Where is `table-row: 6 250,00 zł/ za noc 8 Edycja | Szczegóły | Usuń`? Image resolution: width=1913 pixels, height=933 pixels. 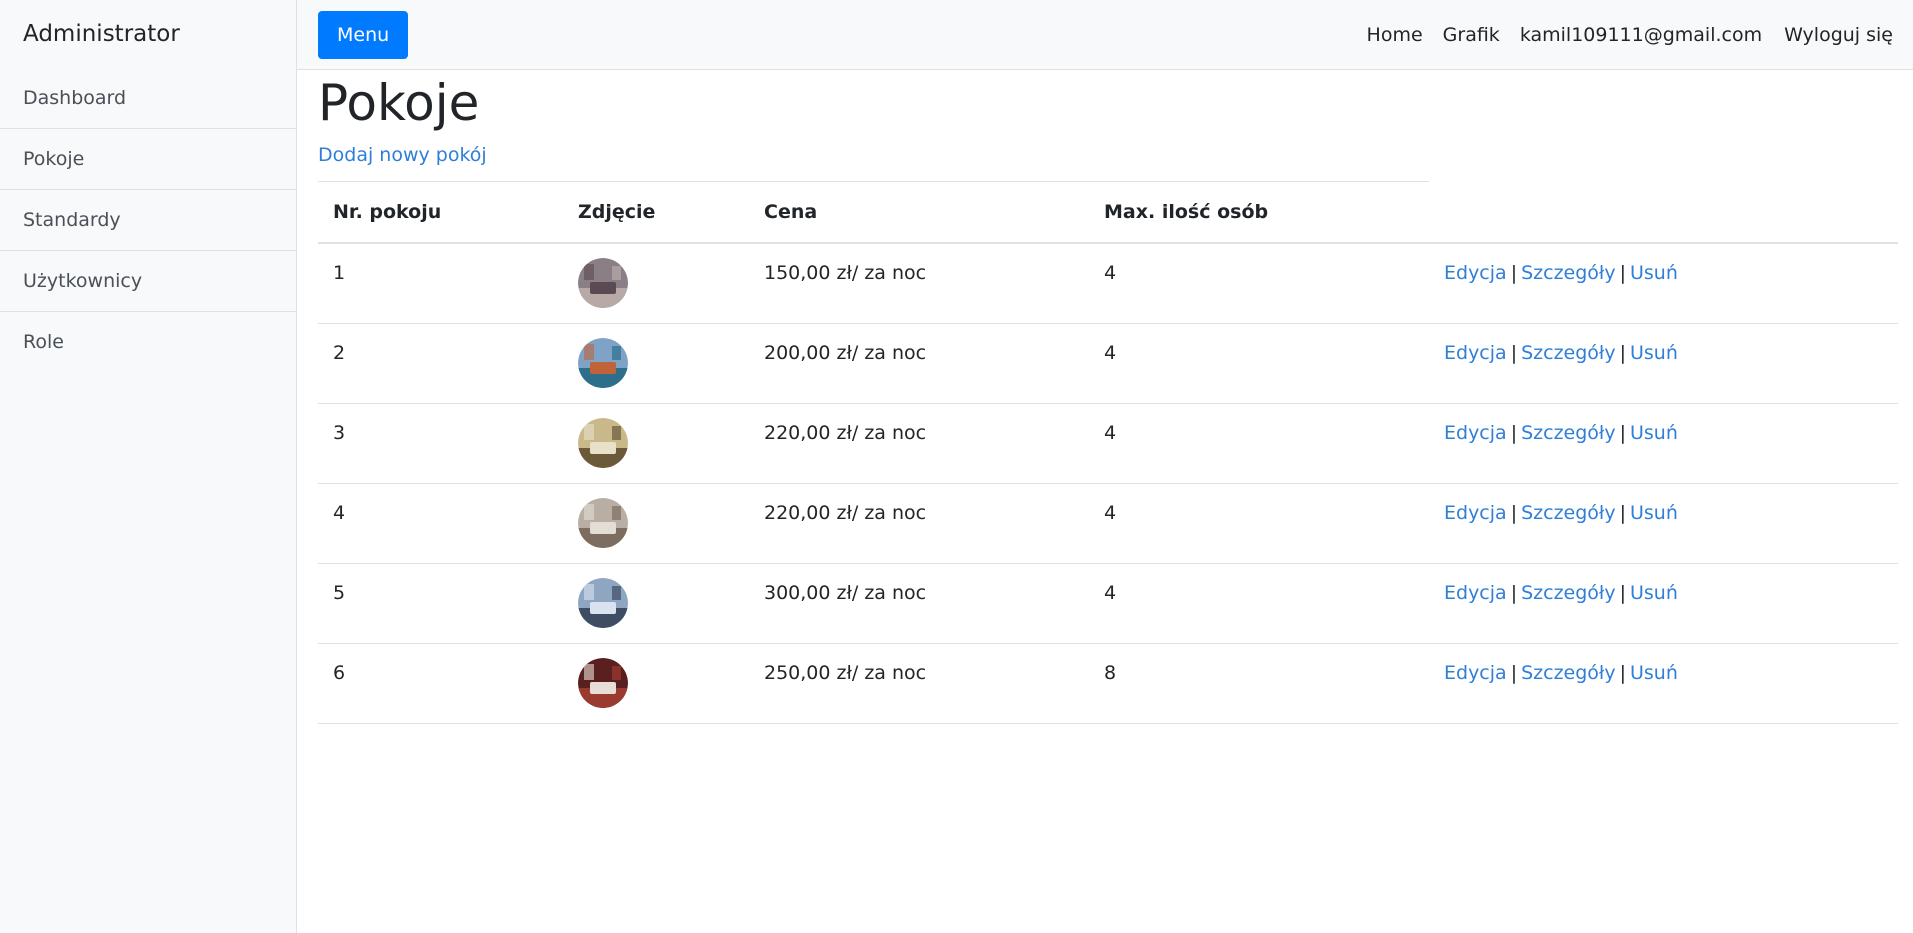
table-row: 6 250,00 zł/ za noc 8 Edycja | Szczegóły | Usuń is located at coordinates (1108, 683).